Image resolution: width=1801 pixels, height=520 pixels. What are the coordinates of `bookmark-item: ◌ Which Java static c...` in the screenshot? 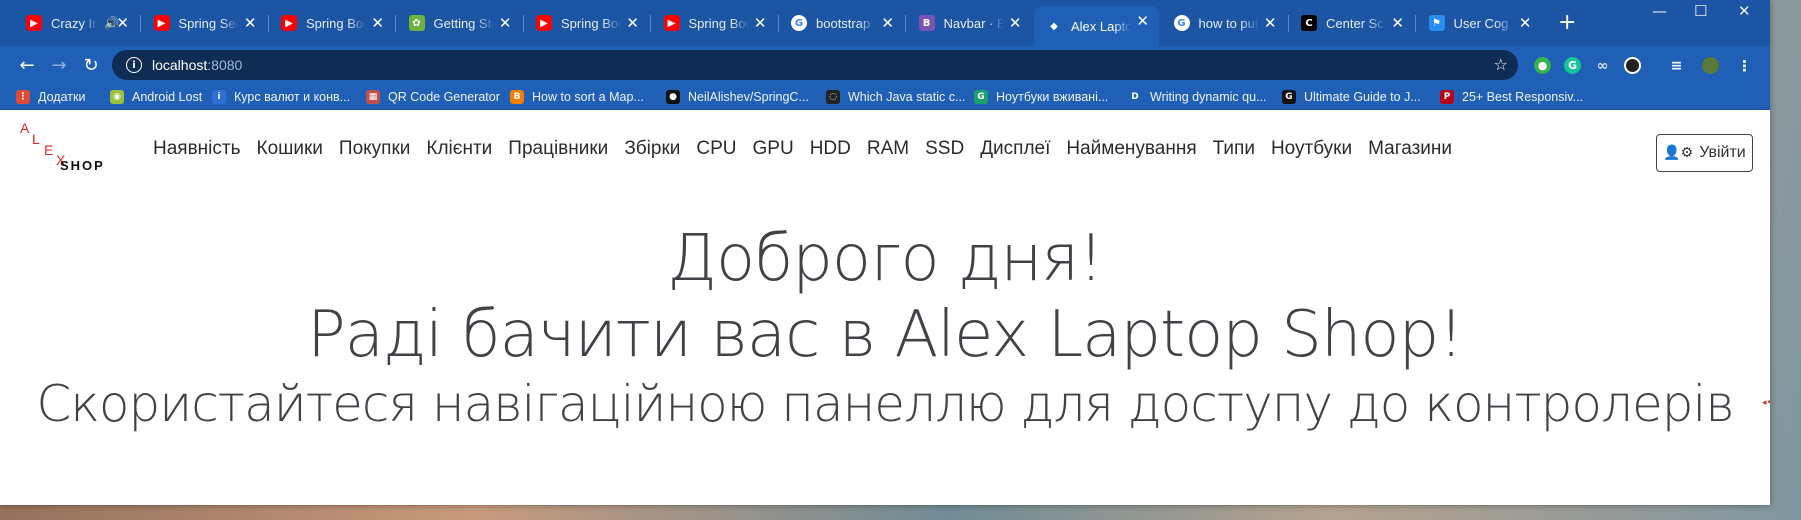 It's located at (895, 97).